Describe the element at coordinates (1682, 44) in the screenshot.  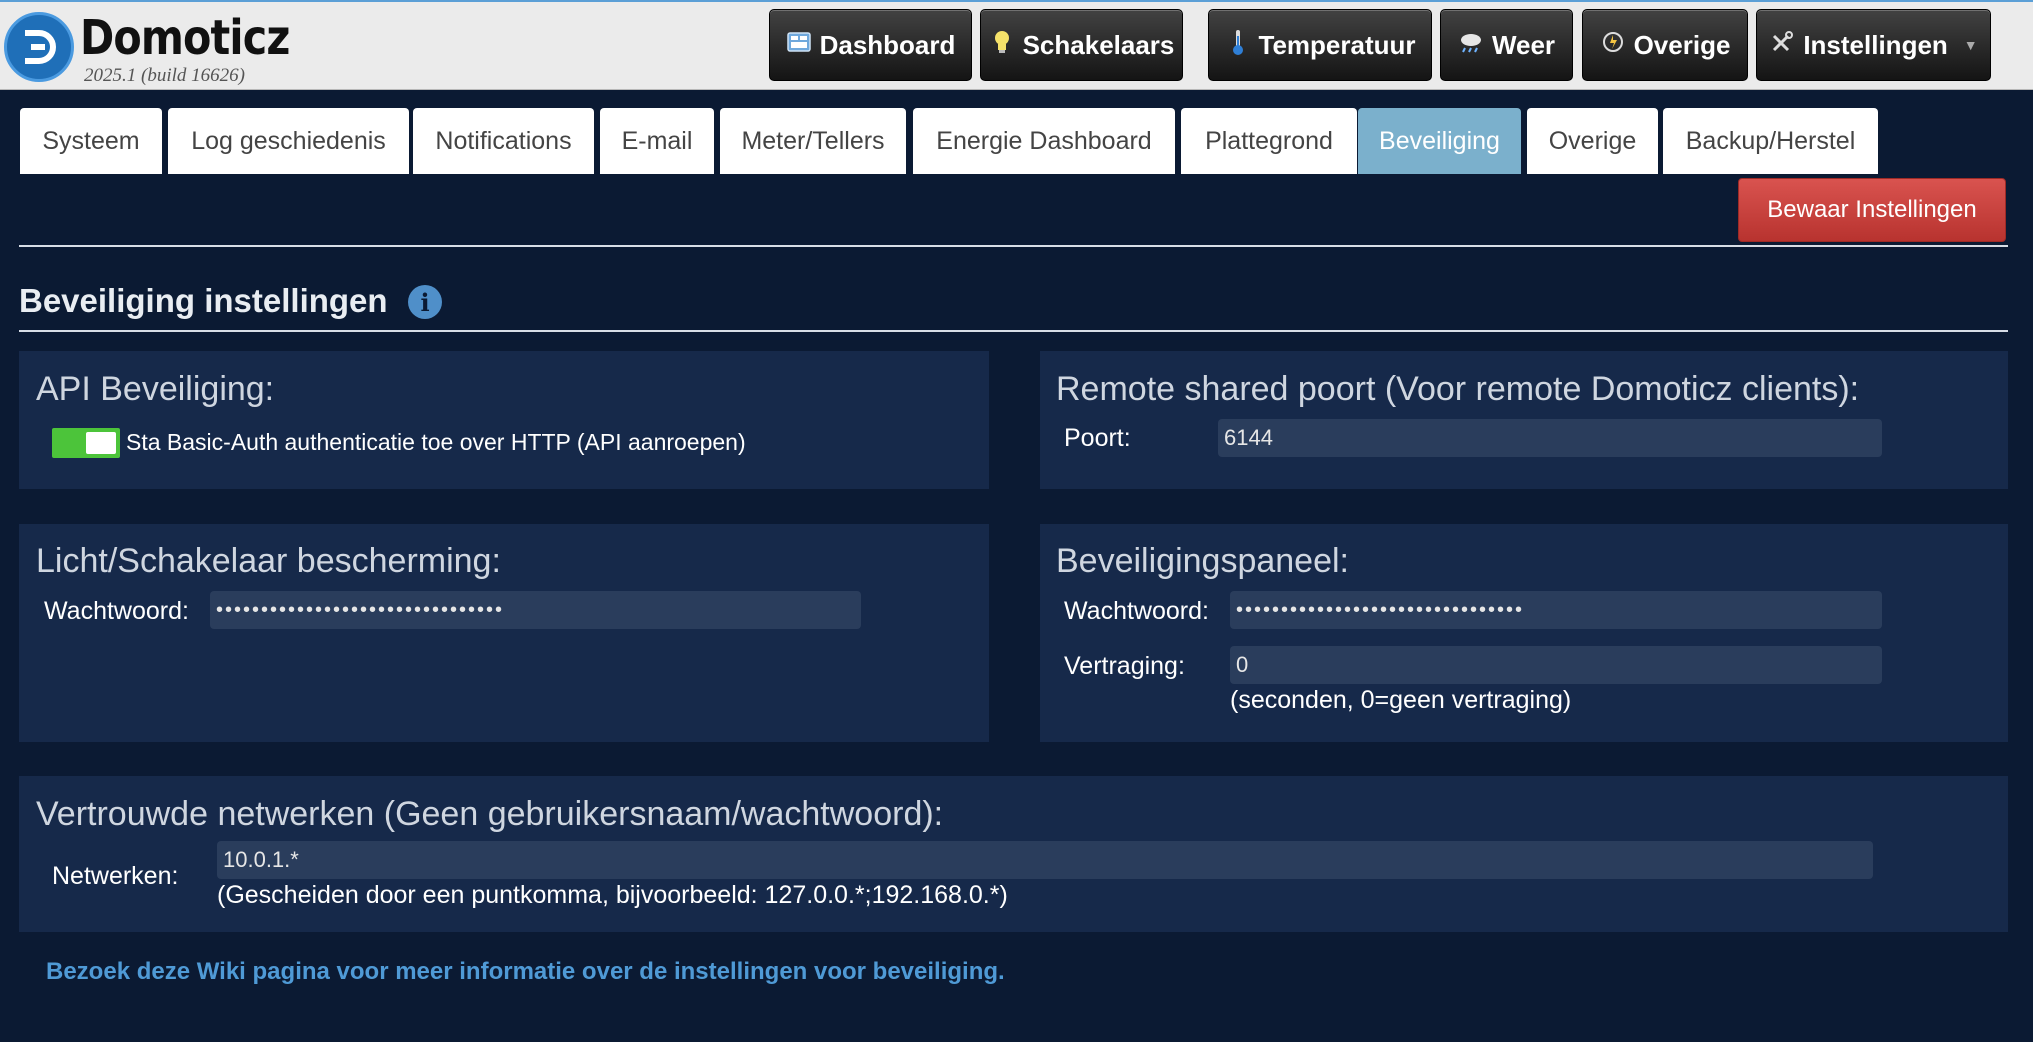
I see `nav-label: Overige` at that location.